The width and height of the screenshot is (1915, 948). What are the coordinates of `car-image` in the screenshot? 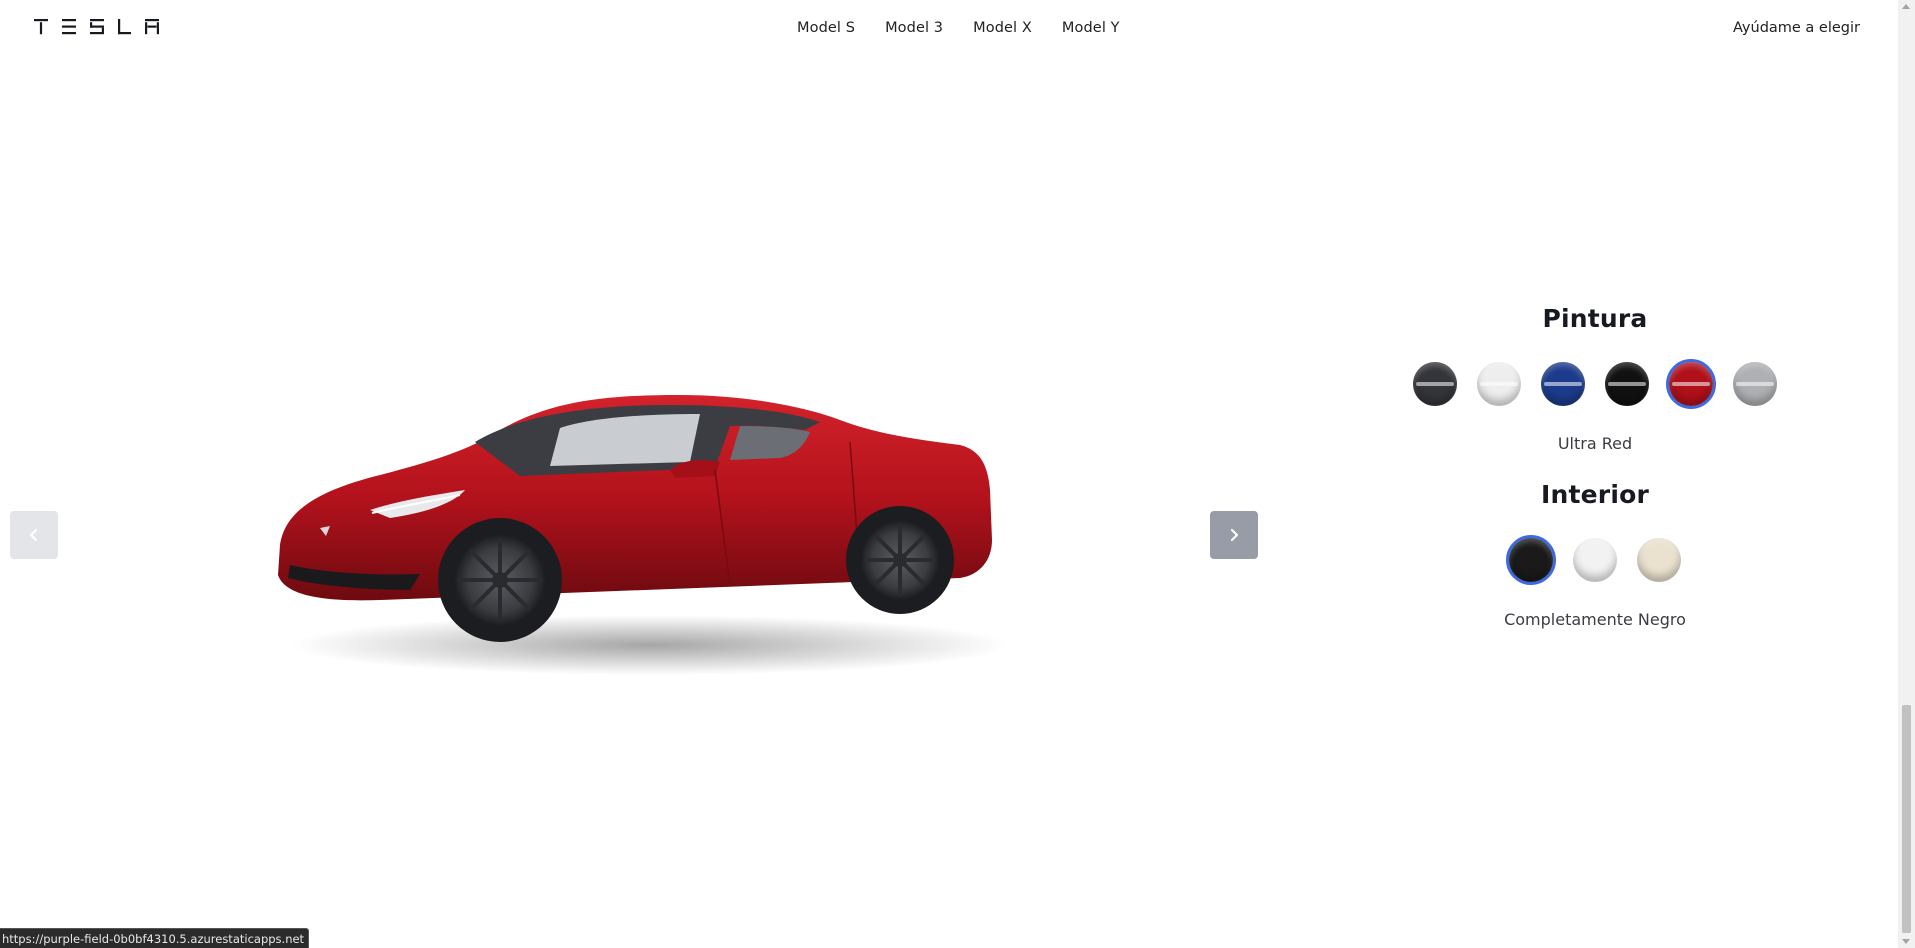 It's located at (645, 515).